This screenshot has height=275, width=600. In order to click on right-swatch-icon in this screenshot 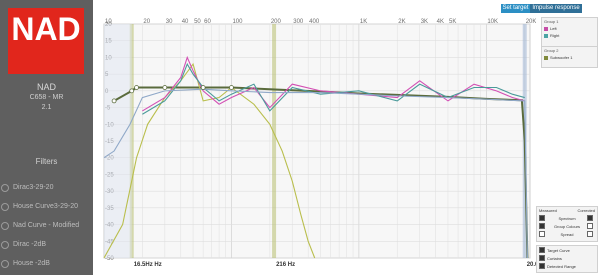, I will do `click(546, 35)`.